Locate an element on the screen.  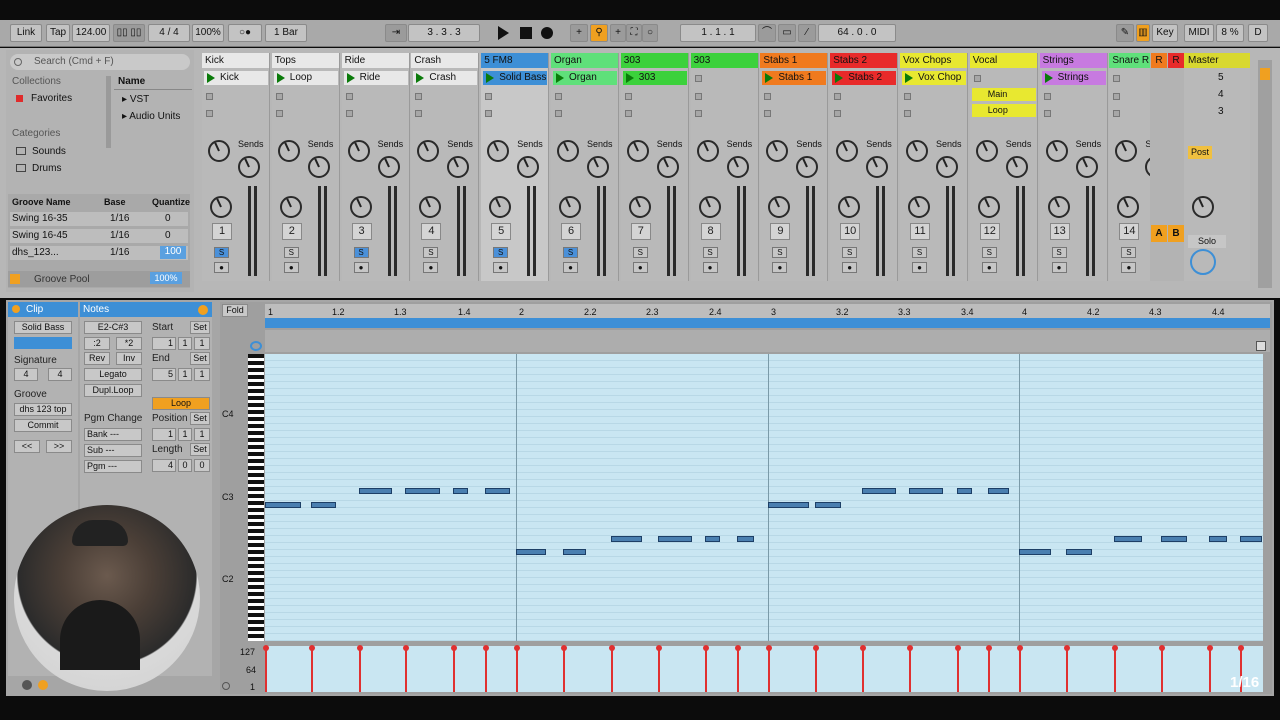
track-header: 303 is located at coordinates (724, 60).